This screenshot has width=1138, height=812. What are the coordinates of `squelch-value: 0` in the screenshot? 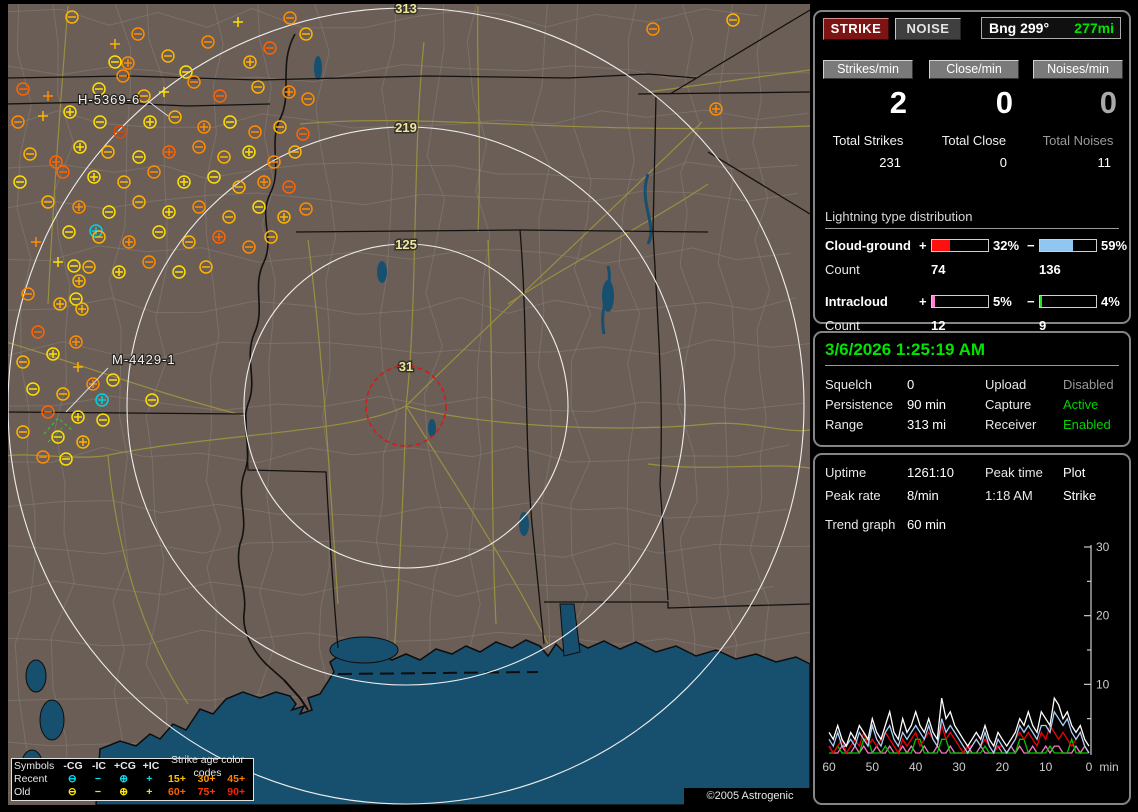 It's located at (911, 384).